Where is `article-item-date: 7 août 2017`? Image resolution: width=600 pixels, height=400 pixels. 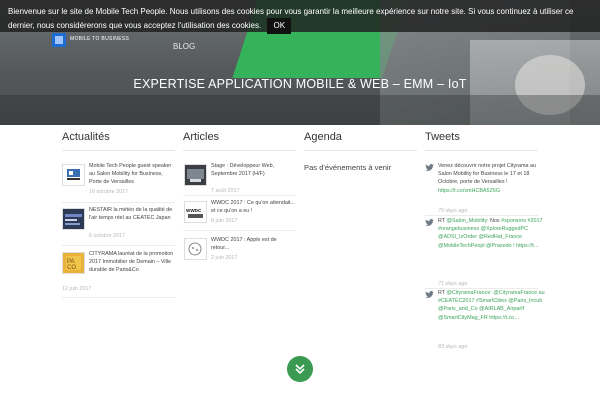 article-item-date: 7 août 2017 is located at coordinates (225, 191).